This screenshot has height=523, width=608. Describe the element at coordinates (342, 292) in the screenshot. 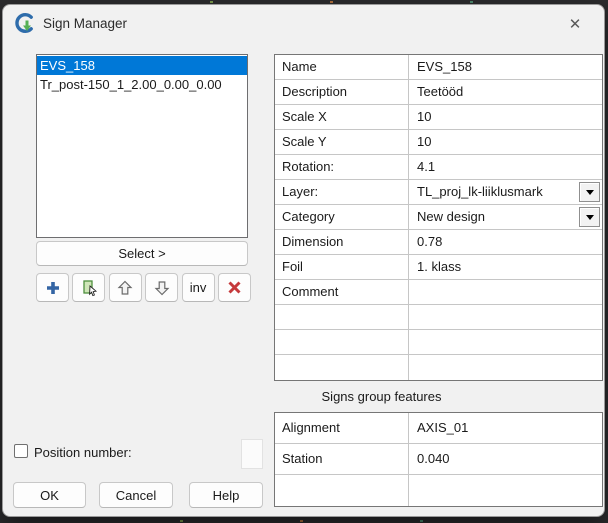

I see `property-label: Comment` at that location.